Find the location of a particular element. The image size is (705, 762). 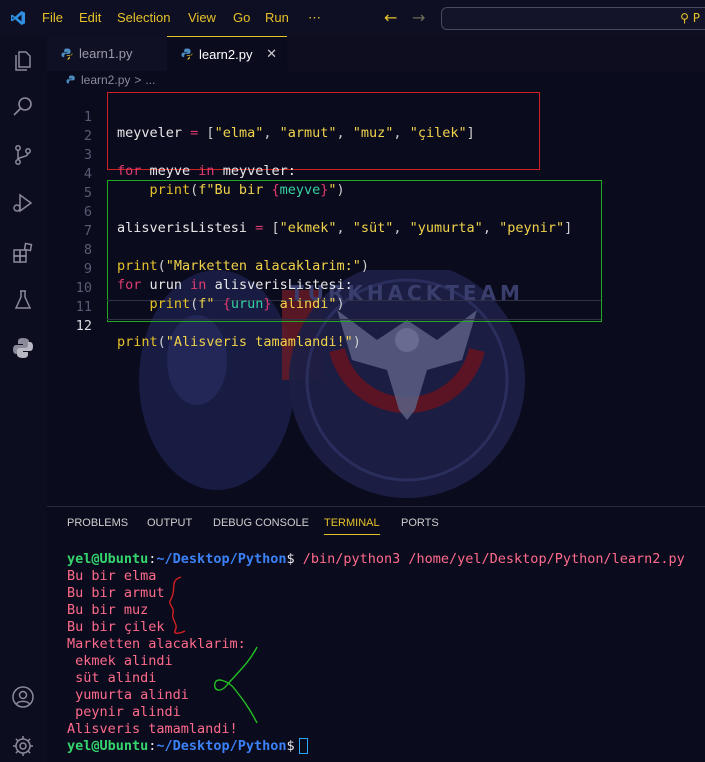

code-line: 10 print(f" {urun} alindi") is located at coordinates (376, 288).